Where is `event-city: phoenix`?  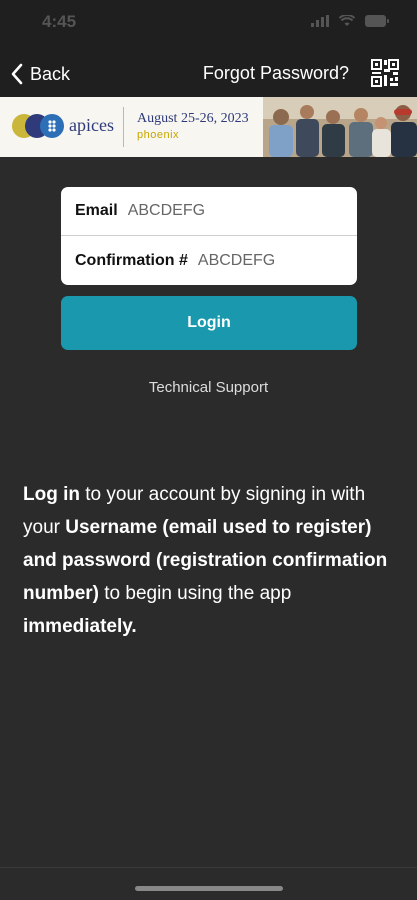 event-city: phoenix is located at coordinates (158, 135).